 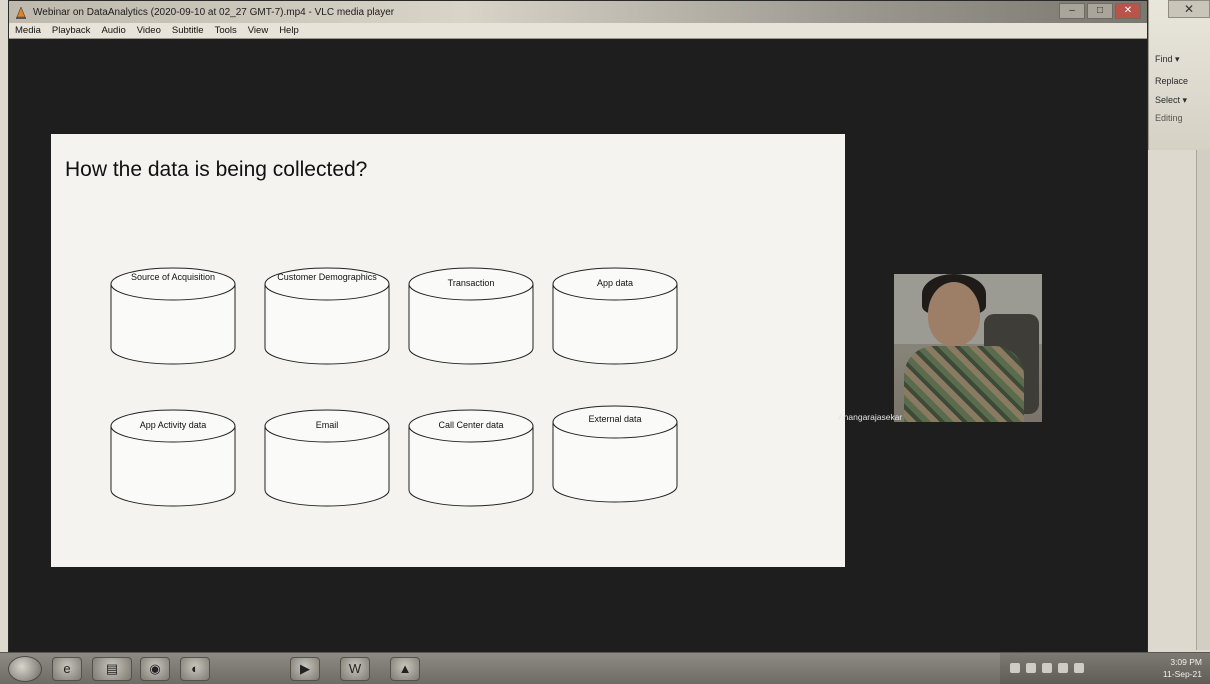 I want to click on tray-volume-icon, so click(x=1047, y=668).